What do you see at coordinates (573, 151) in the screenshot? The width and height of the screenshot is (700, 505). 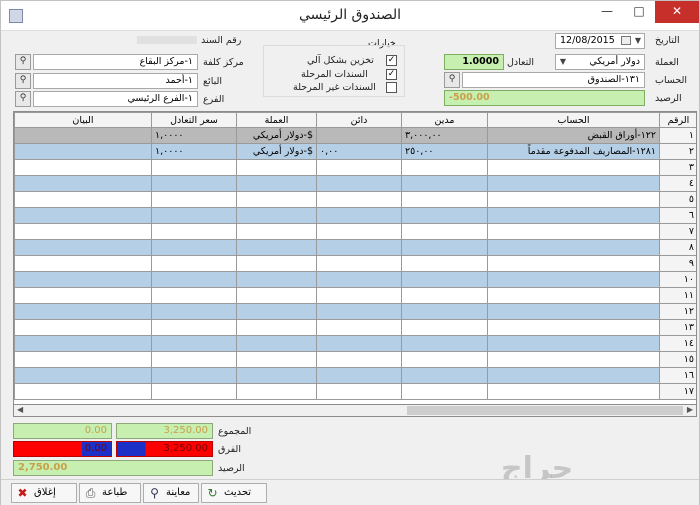 I see `table-cell-account: ١٢٨١-المصاريف المدفوعة مقدماً` at bounding box center [573, 151].